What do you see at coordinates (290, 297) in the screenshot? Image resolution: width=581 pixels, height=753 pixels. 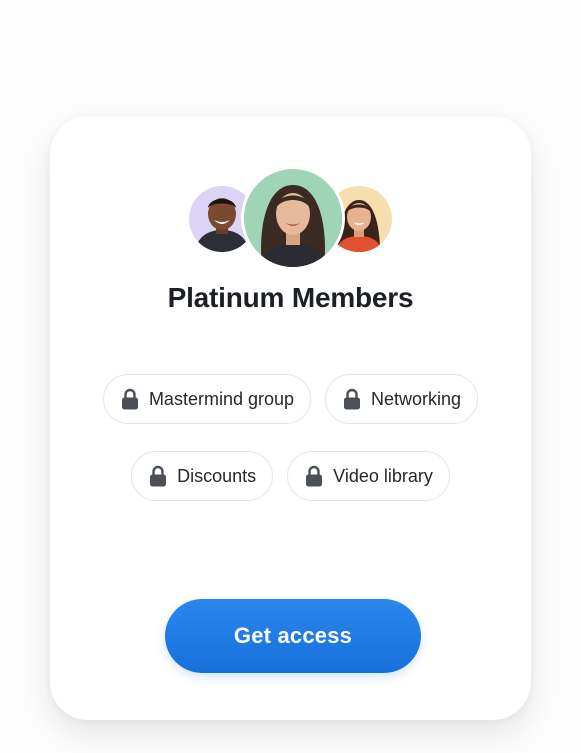 I see `card-title: Platinum Members` at bounding box center [290, 297].